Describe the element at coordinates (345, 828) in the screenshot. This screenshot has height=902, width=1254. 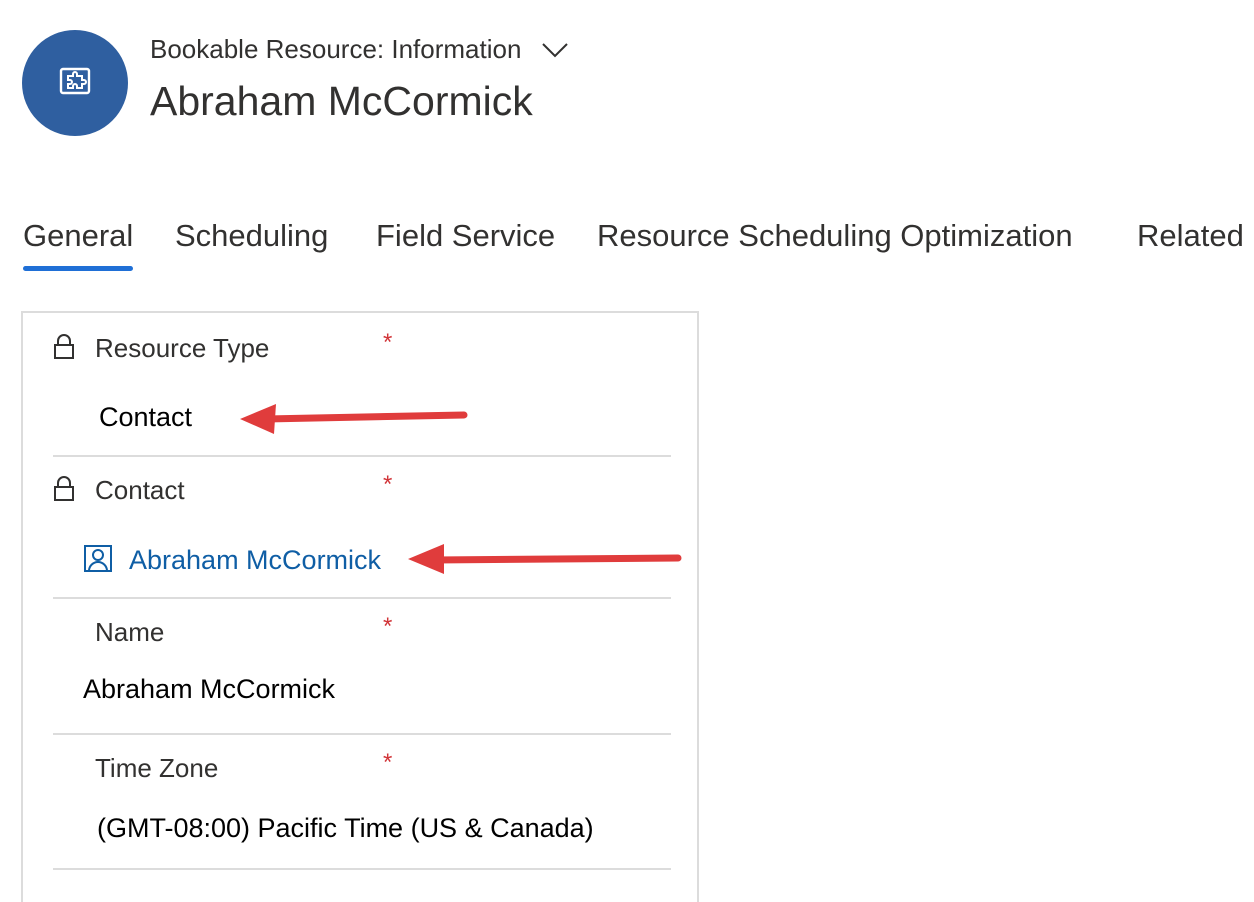
I see `time-zone-value: (GMT-08:00) Pacific Time (US & Canada)` at that location.